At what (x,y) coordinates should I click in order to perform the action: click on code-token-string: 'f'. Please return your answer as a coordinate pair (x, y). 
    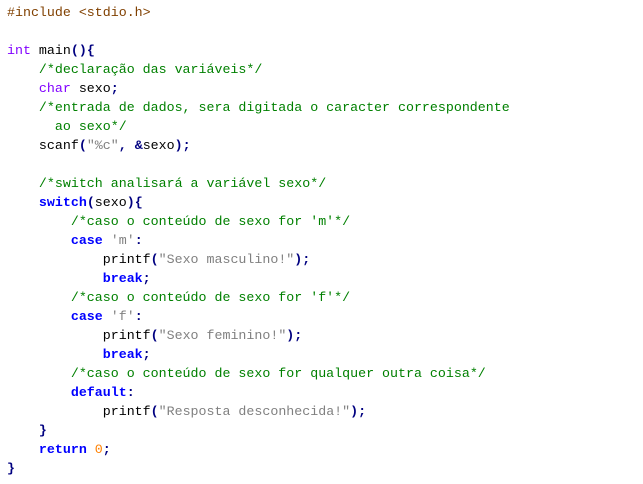
    Looking at the image, I should click on (122, 316).